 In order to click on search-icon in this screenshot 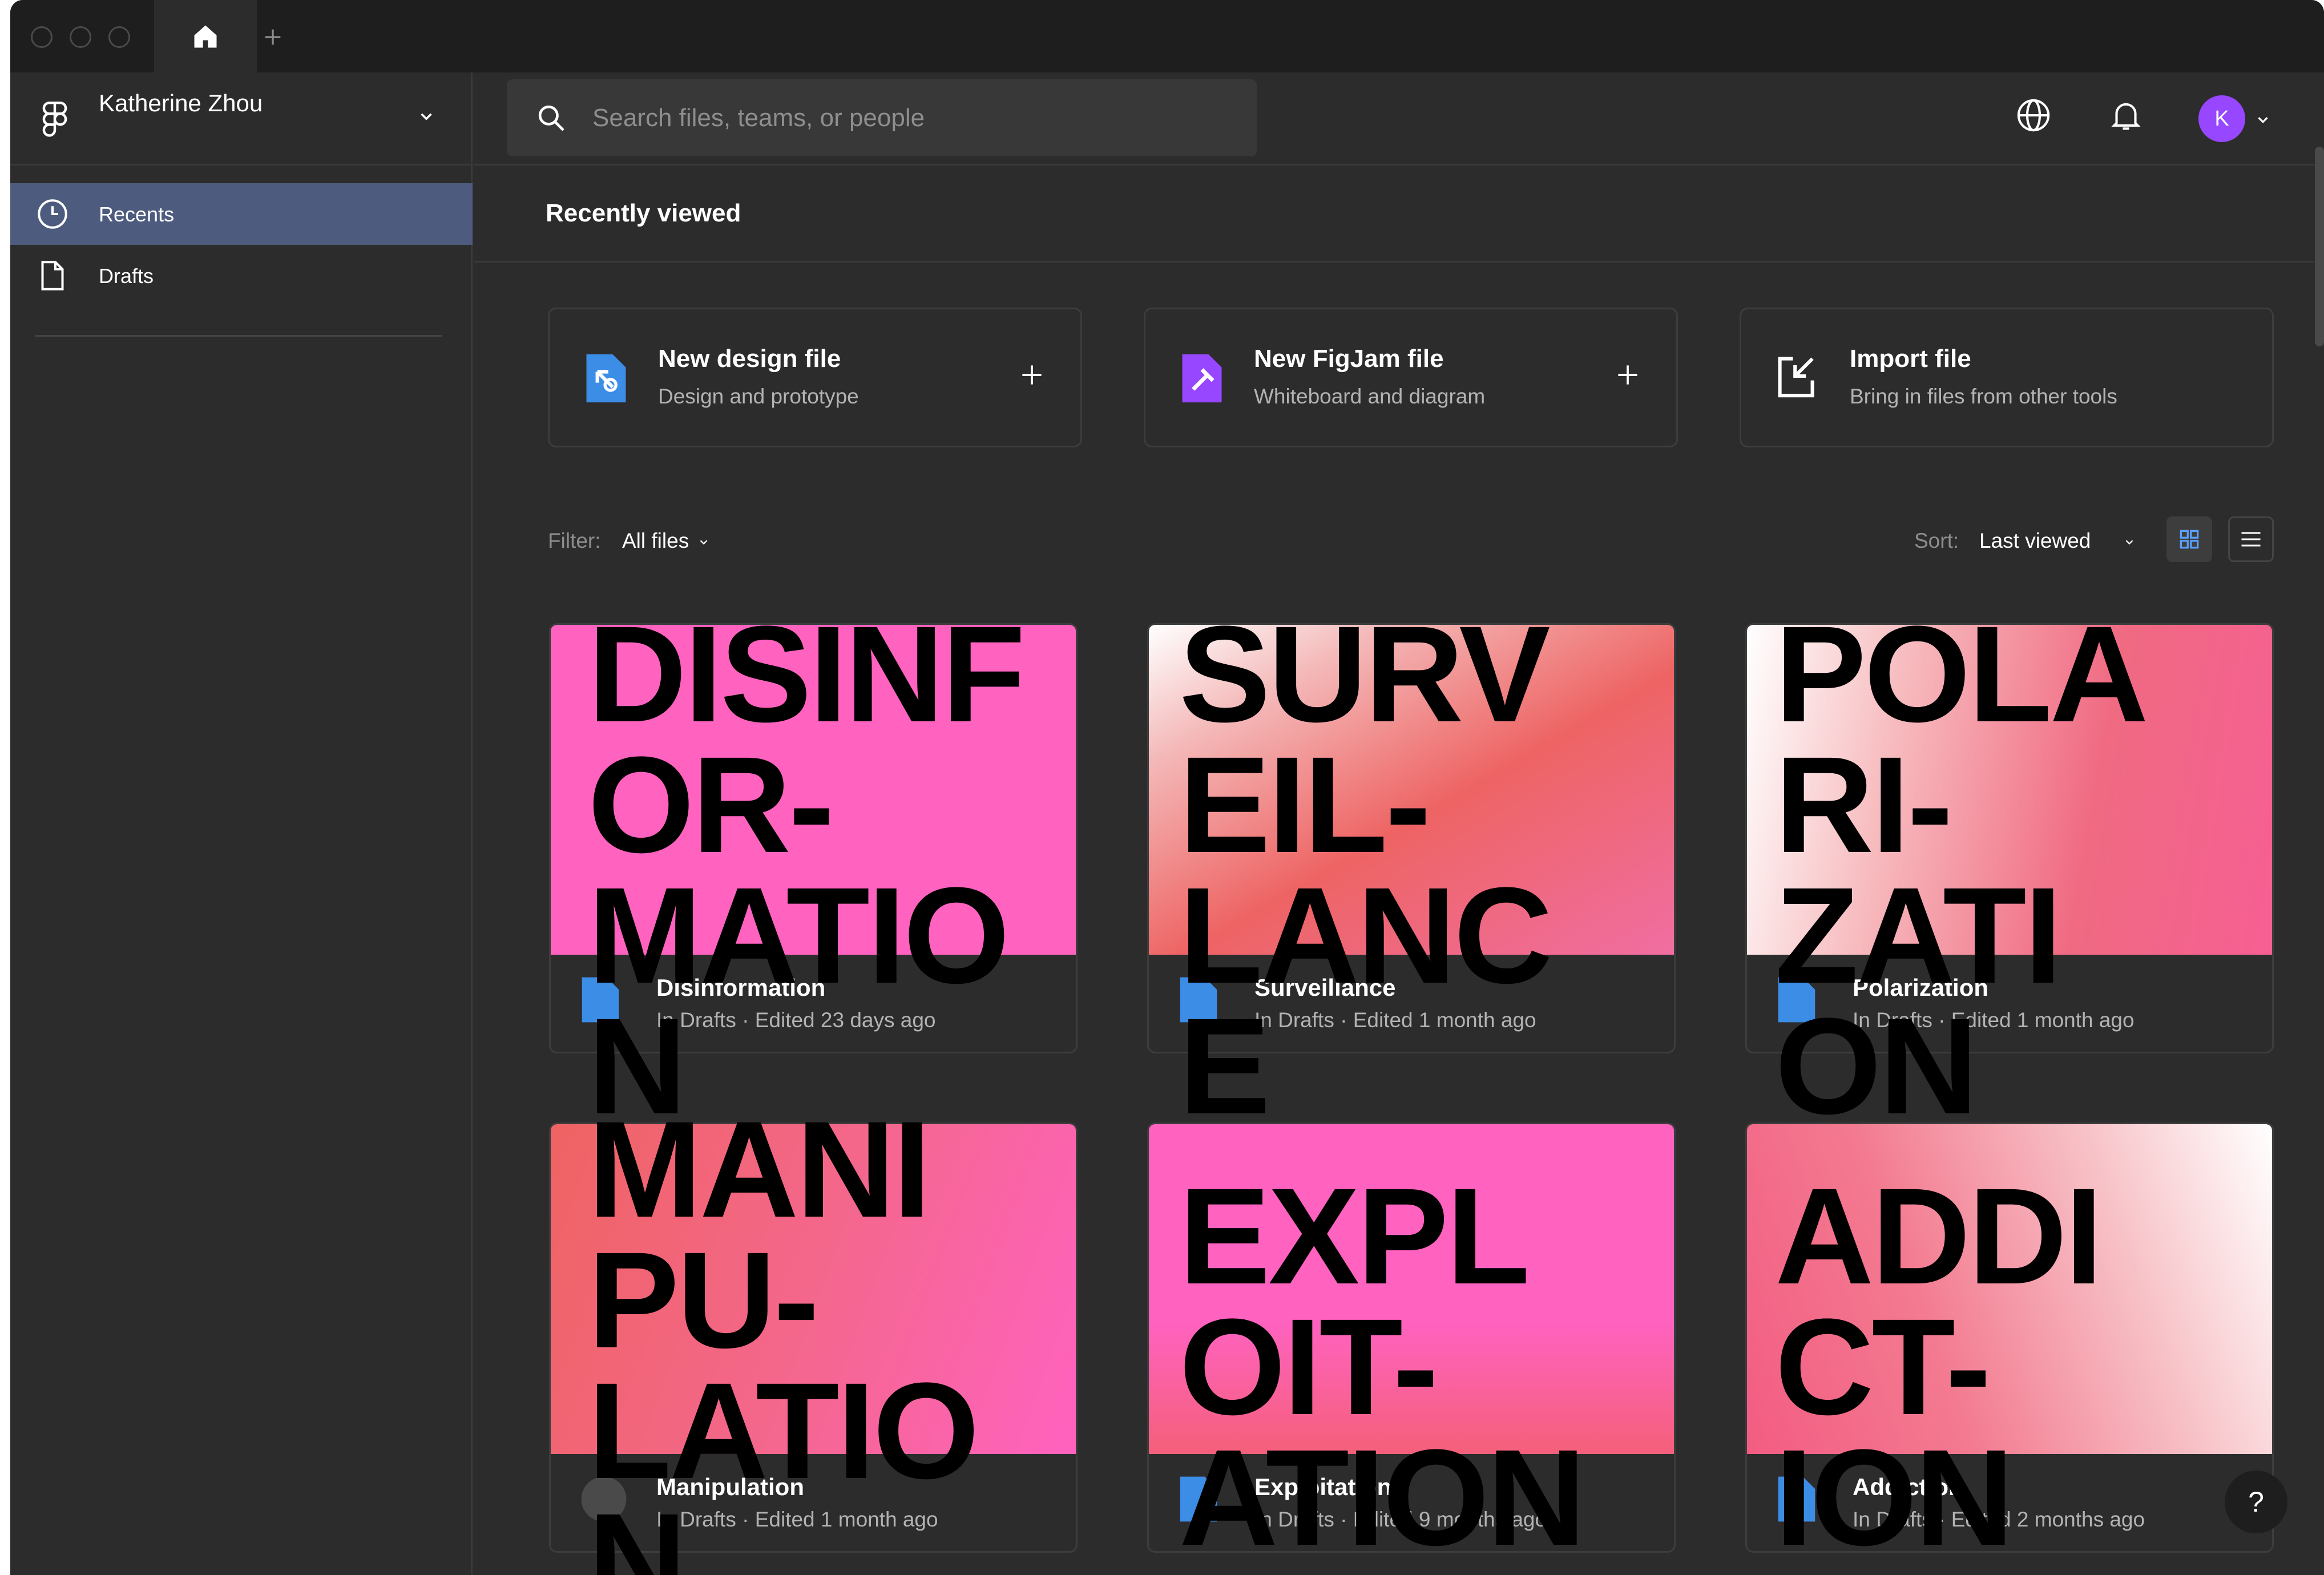, I will do `click(551, 118)`.